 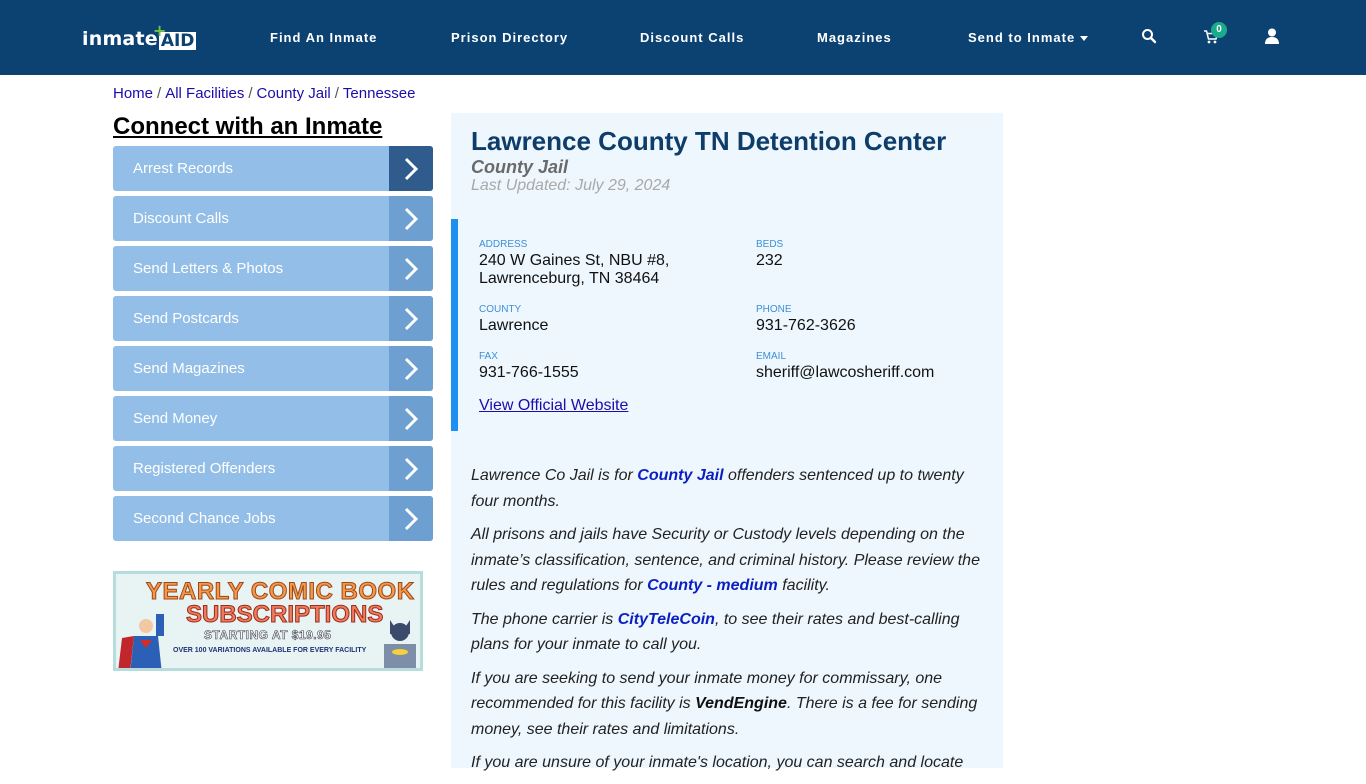 What do you see at coordinates (273, 218) in the screenshot?
I see `sidebar-item-discount-calls: Discount Calls` at bounding box center [273, 218].